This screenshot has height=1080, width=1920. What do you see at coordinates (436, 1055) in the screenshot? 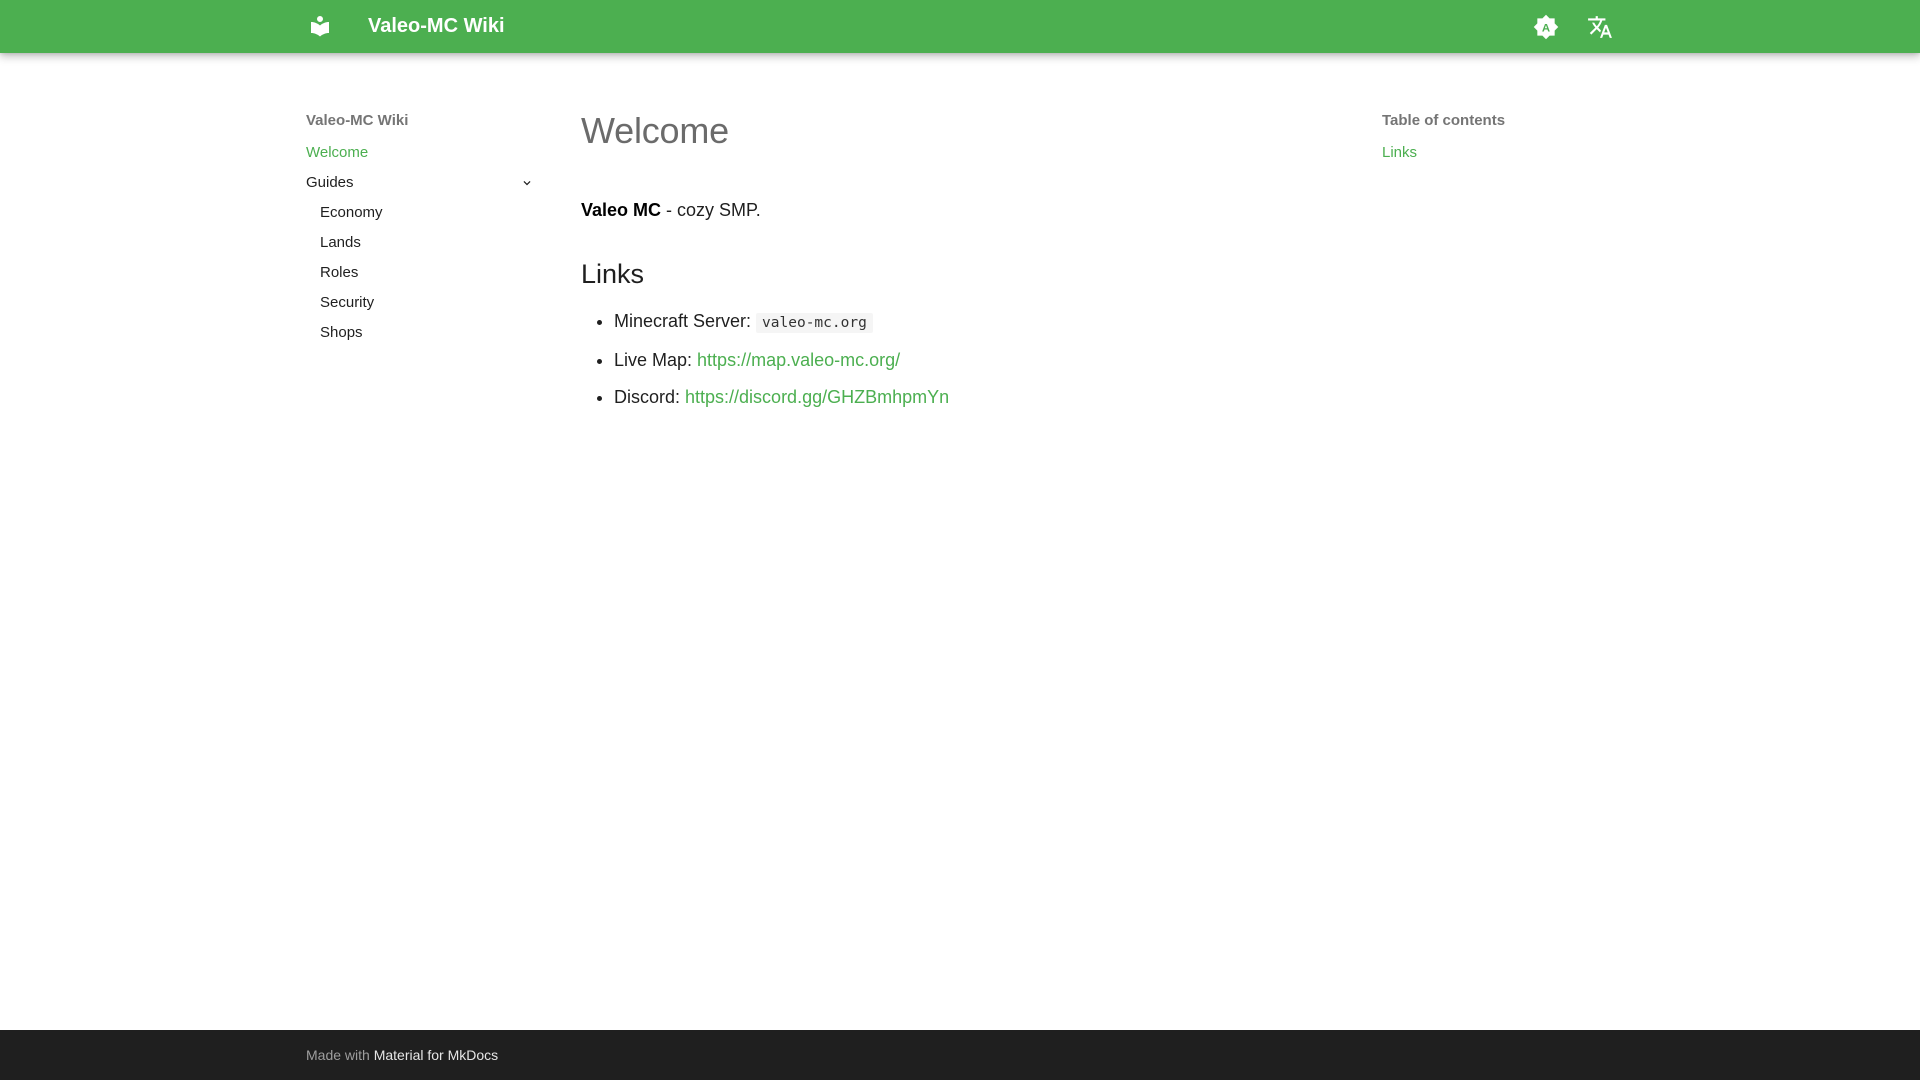
I see `footer-mkdocs-link: Material for MkDocs` at bounding box center [436, 1055].